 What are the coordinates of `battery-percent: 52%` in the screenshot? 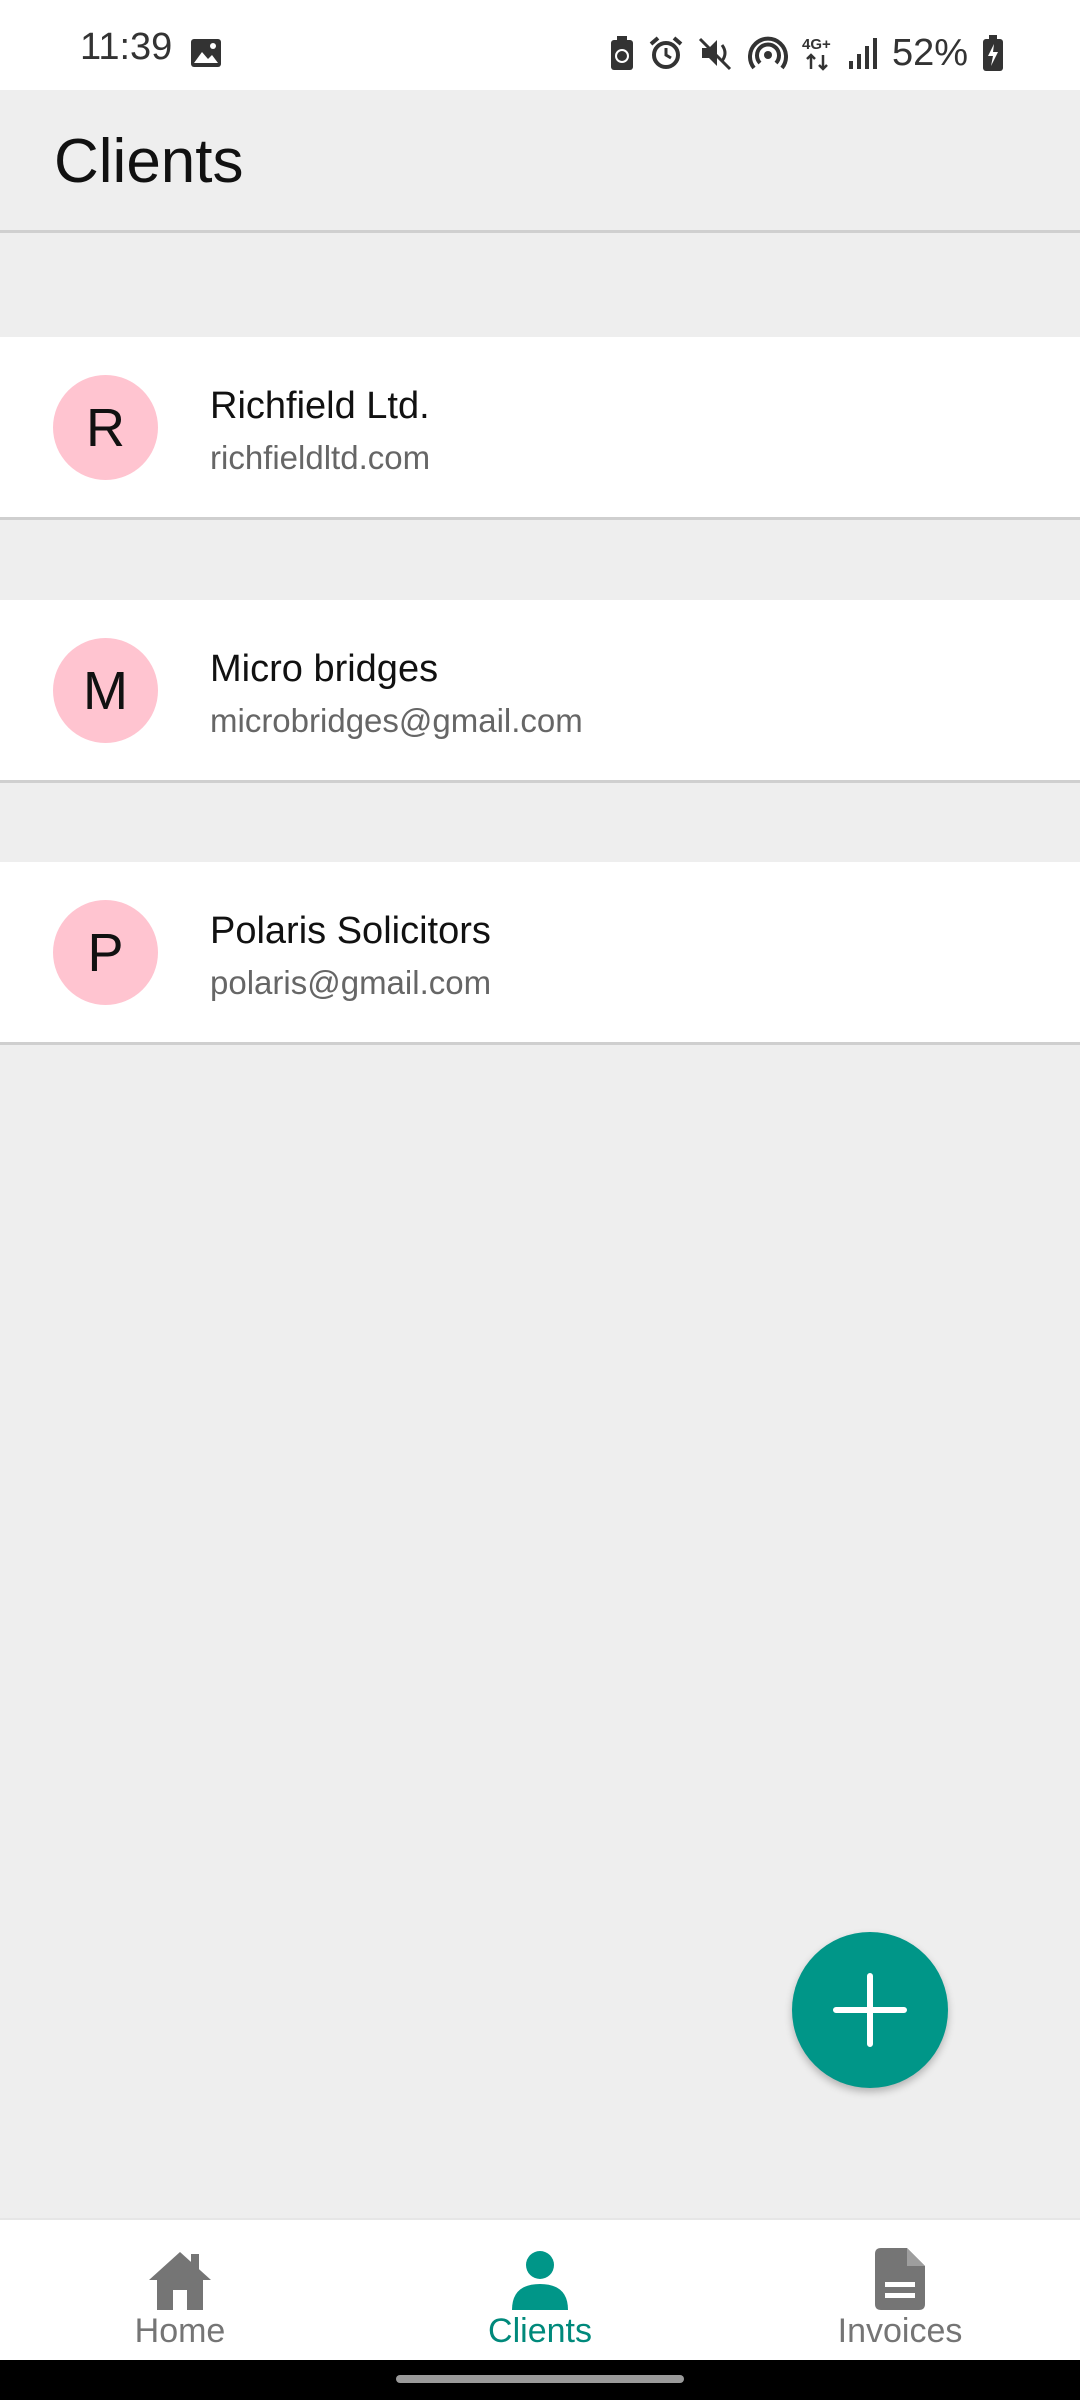 It's located at (929, 52).